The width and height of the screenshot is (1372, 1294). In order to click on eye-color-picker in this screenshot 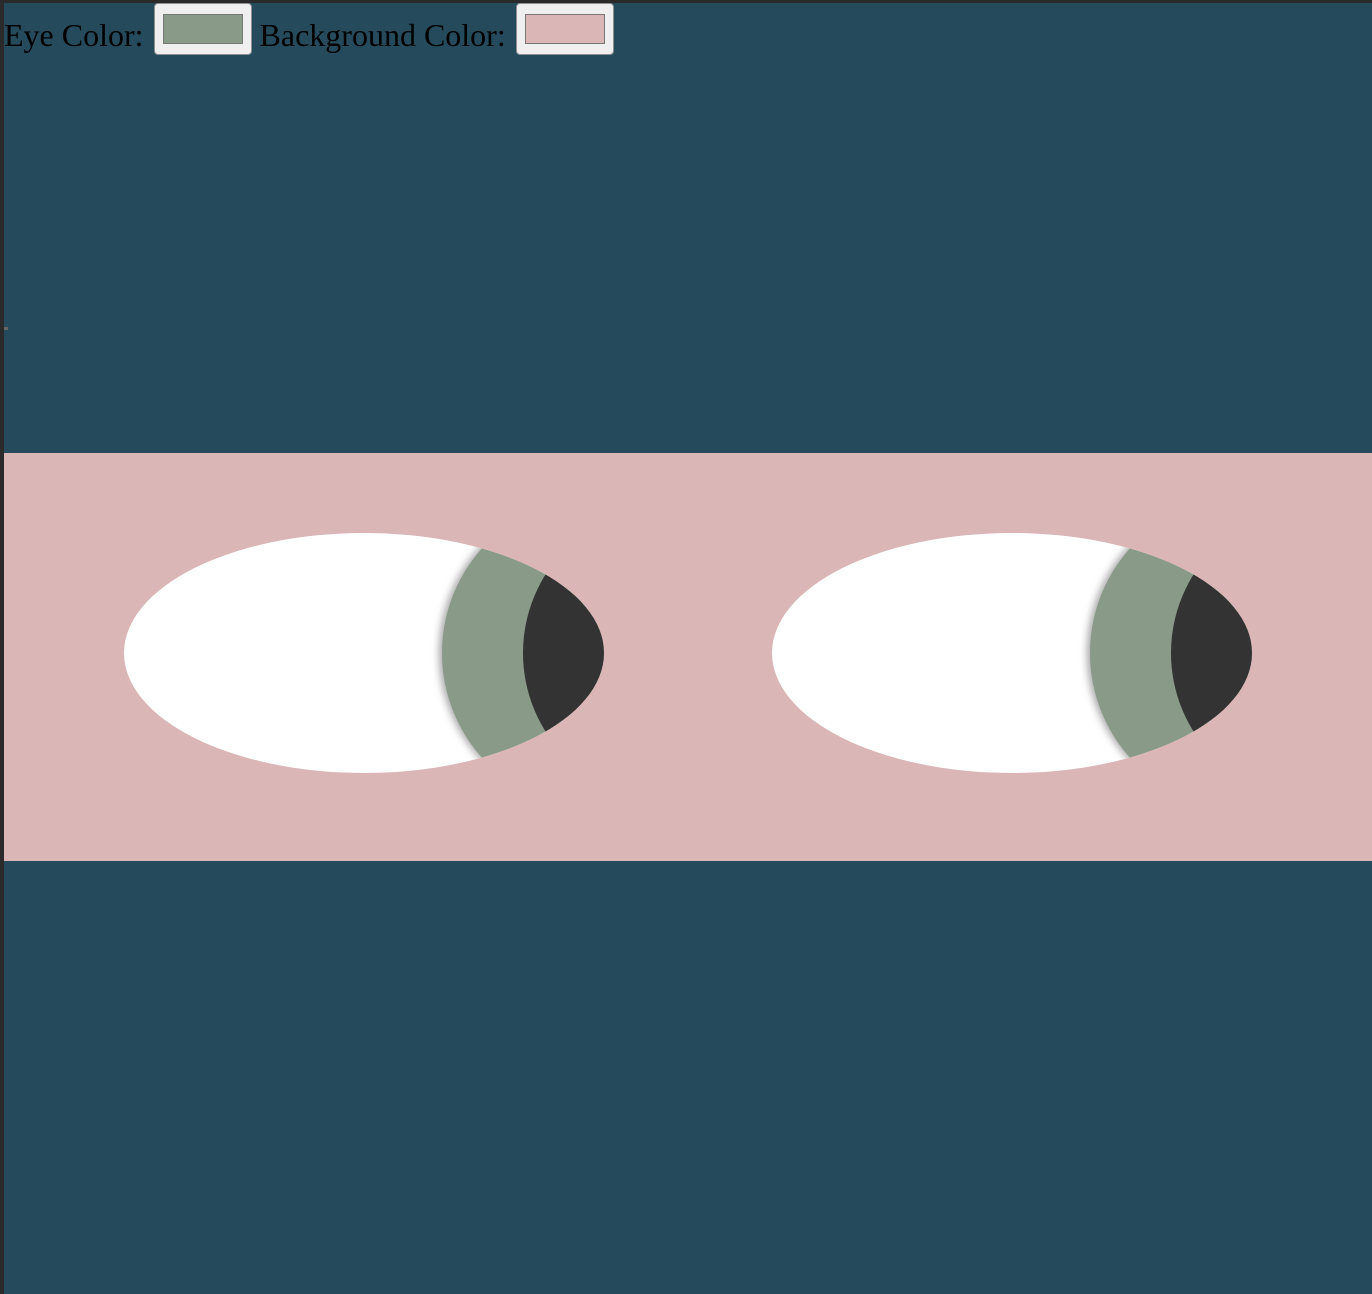, I will do `click(202, 29)`.